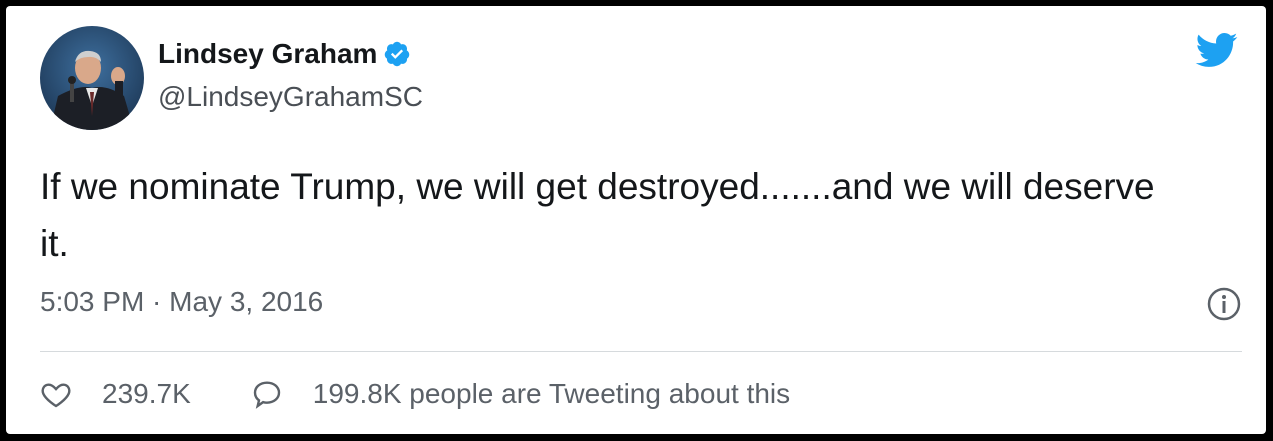 The height and width of the screenshot is (441, 1273). I want to click on like-button: 239.7K, so click(115, 394).